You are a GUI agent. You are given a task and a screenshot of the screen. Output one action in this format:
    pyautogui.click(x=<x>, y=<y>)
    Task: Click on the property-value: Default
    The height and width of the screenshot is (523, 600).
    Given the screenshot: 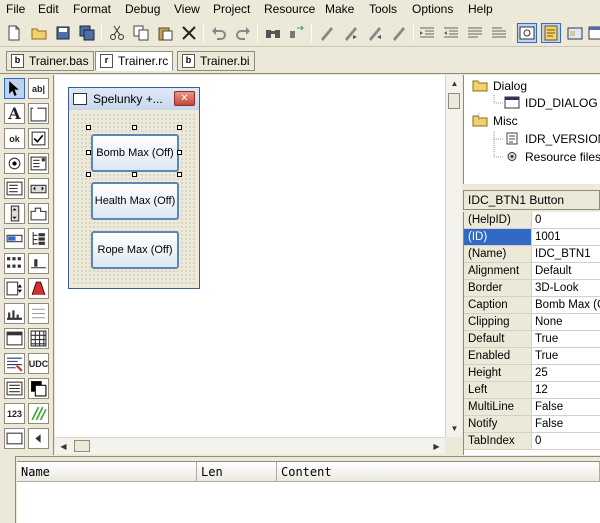 What is the action you would take?
    pyautogui.click(x=567, y=271)
    